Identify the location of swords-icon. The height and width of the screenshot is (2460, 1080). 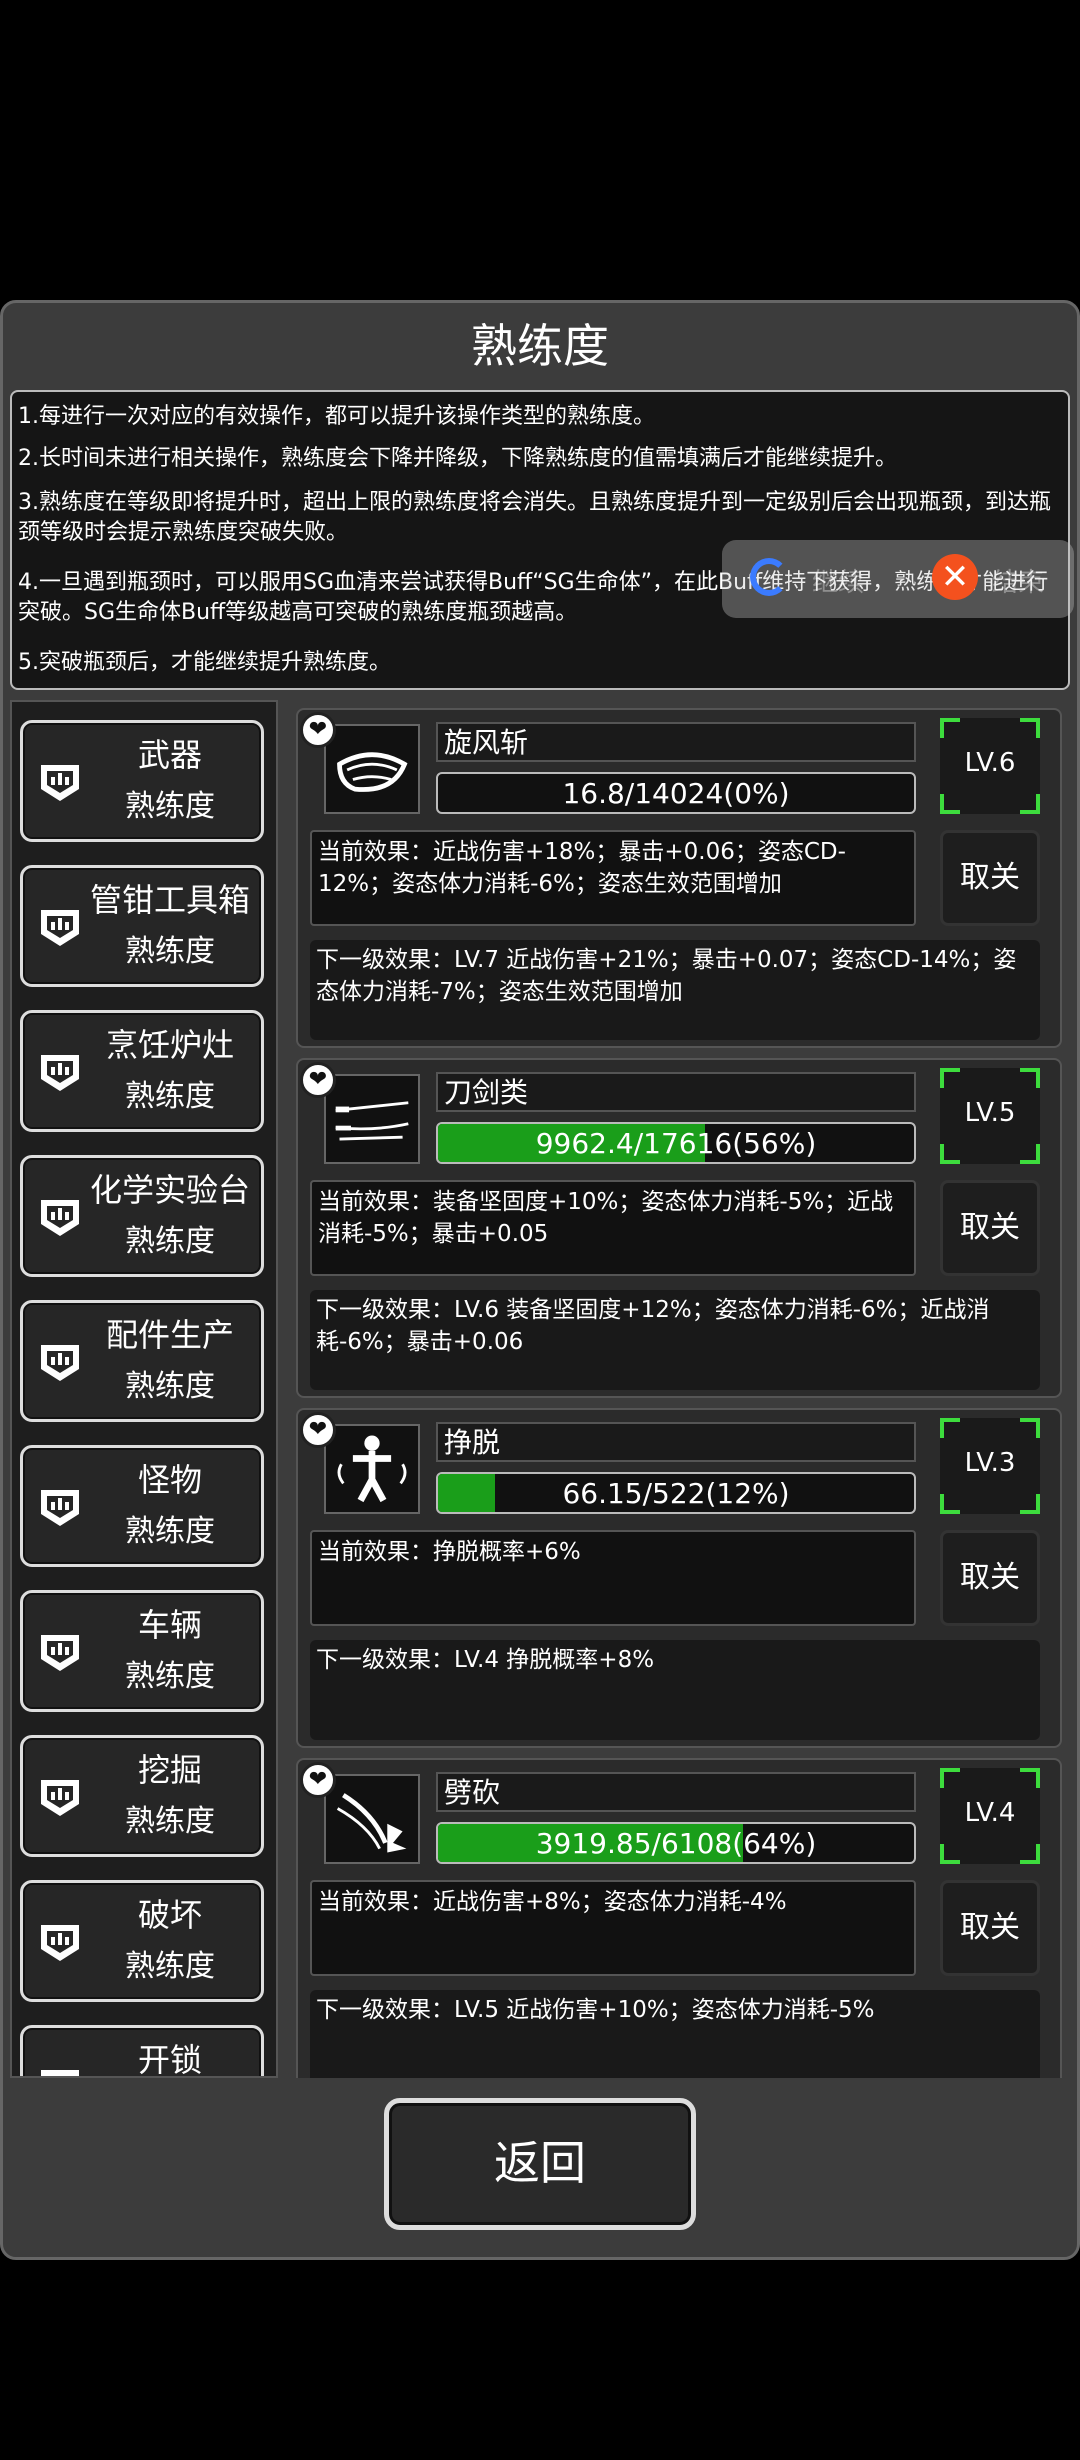
(372, 1121).